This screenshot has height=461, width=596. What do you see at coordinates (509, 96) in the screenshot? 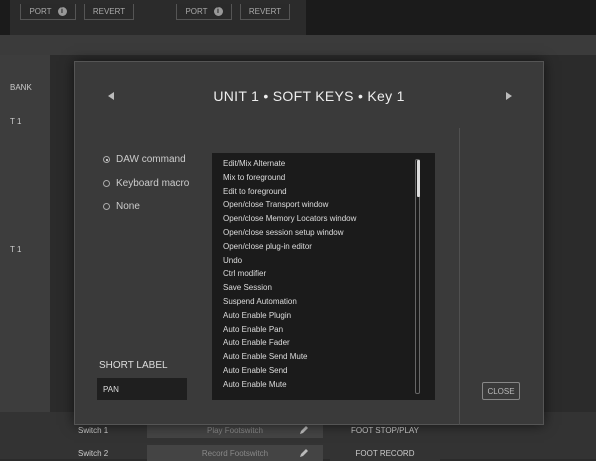
I see `next-key-arrow-icon` at bounding box center [509, 96].